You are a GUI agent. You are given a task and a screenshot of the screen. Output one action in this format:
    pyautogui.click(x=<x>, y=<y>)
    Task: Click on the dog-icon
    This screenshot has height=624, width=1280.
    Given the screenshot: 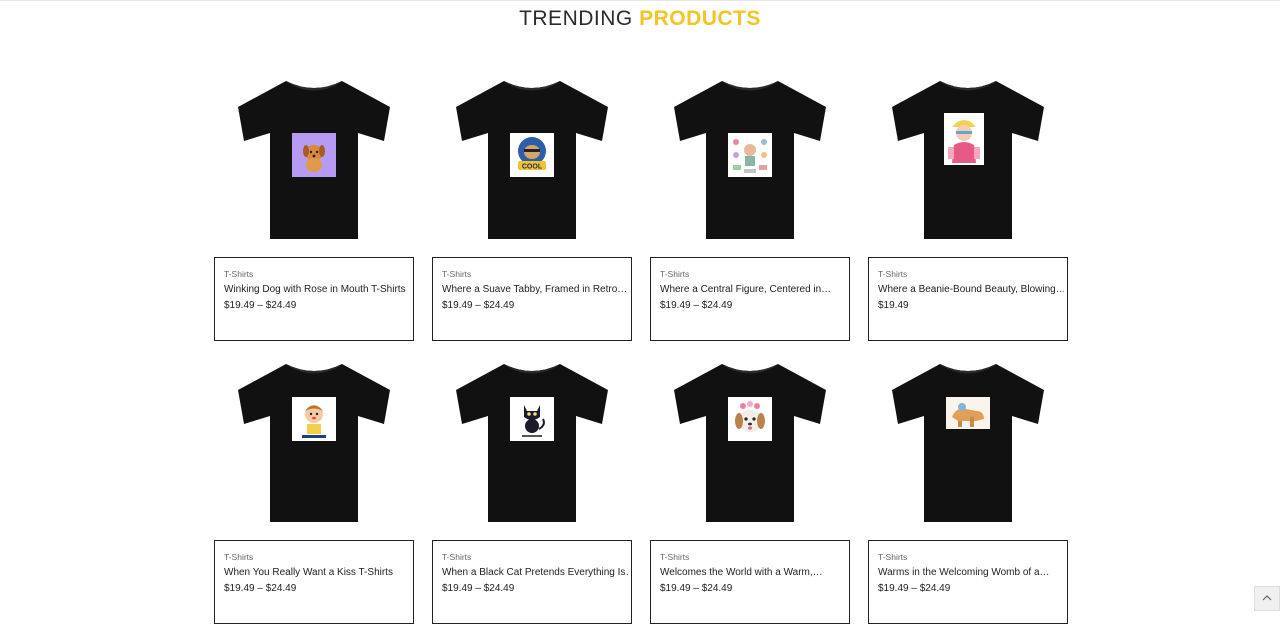 What is the action you would take?
    pyautogui.click(x=314, y=155)
    